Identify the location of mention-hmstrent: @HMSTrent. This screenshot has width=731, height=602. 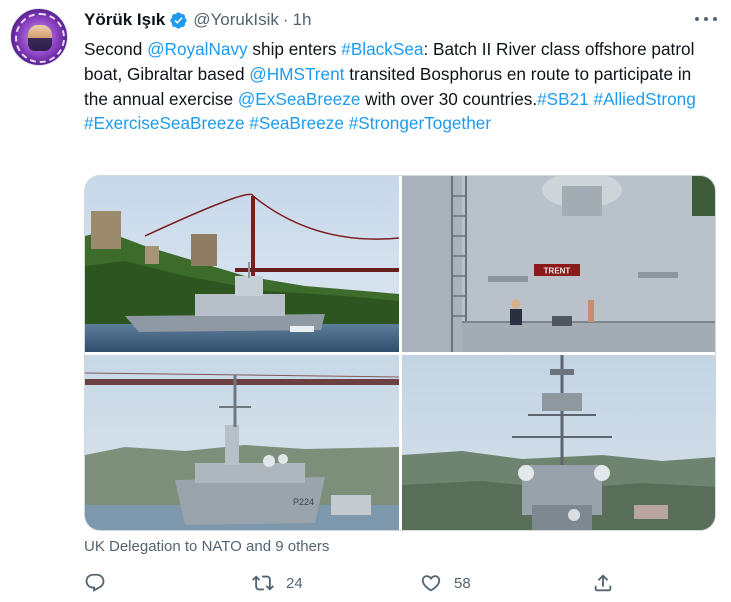
(296, 74).